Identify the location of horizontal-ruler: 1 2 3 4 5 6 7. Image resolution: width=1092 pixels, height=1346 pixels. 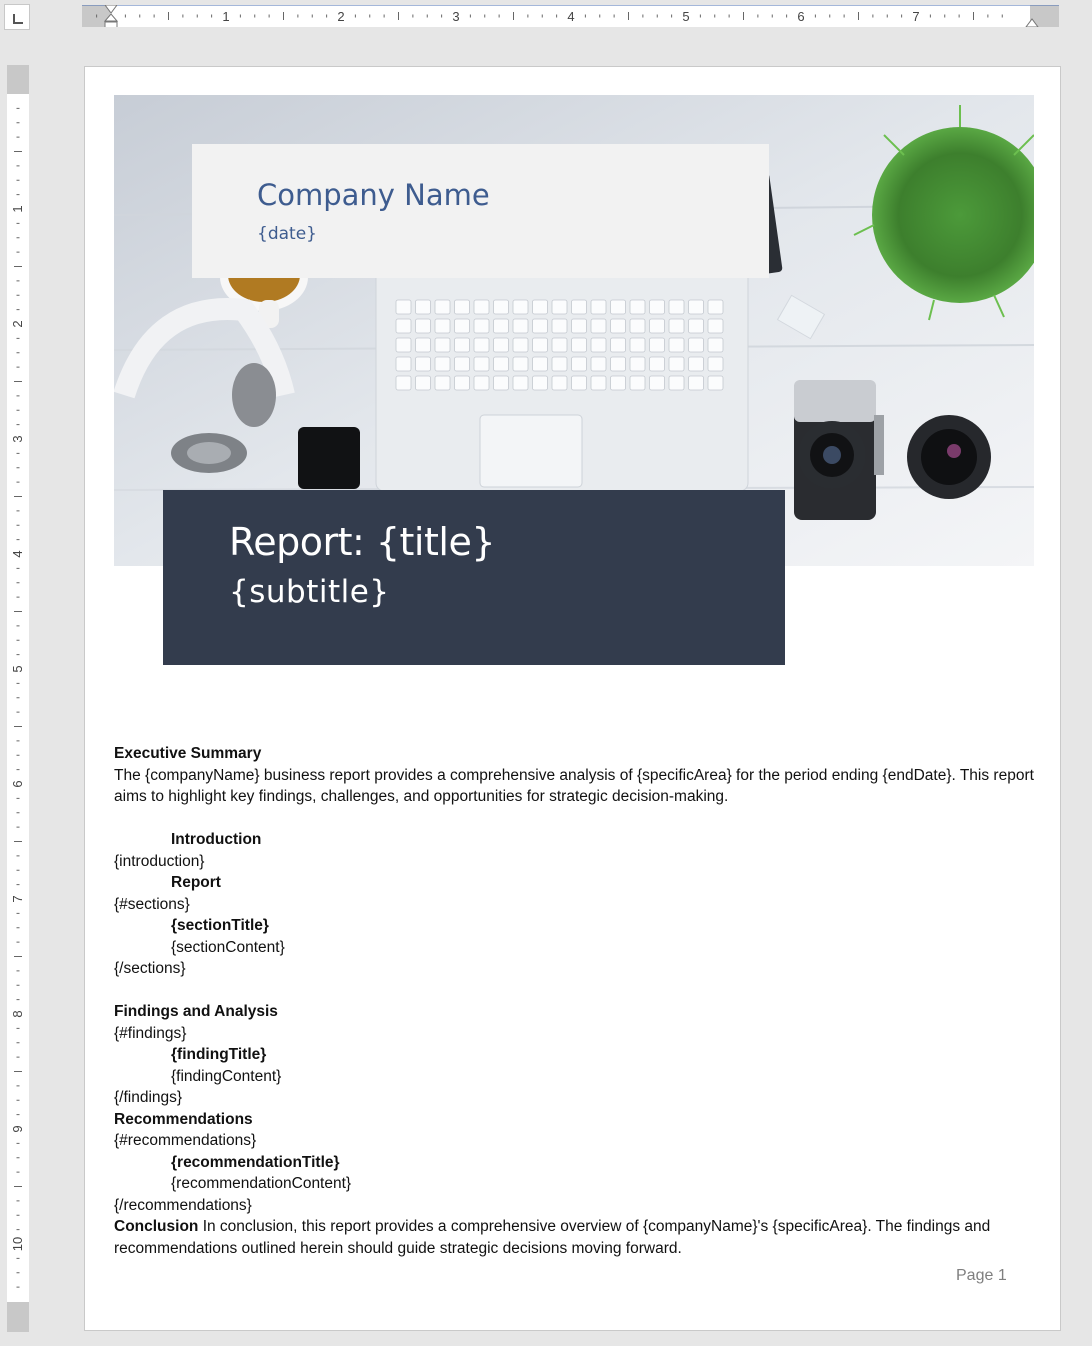
(570, 16).